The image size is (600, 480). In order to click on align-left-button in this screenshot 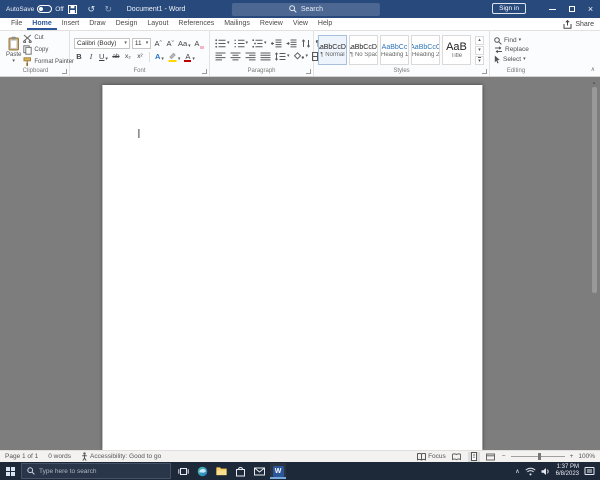, I will do `click(220, 56)`.